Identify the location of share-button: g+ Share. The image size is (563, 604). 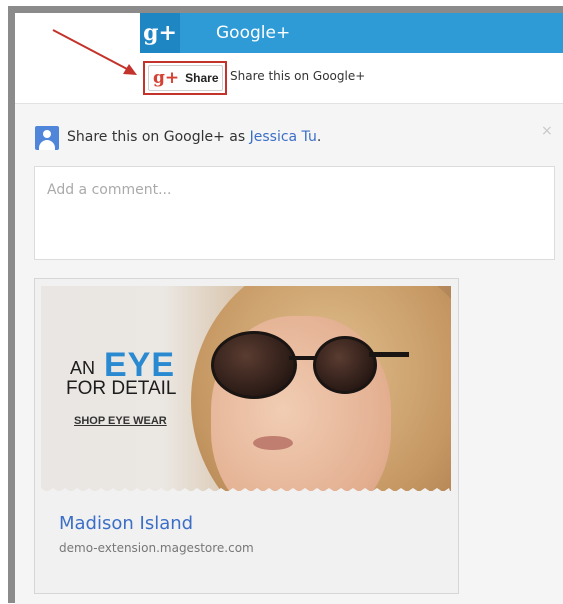
(185, 78).